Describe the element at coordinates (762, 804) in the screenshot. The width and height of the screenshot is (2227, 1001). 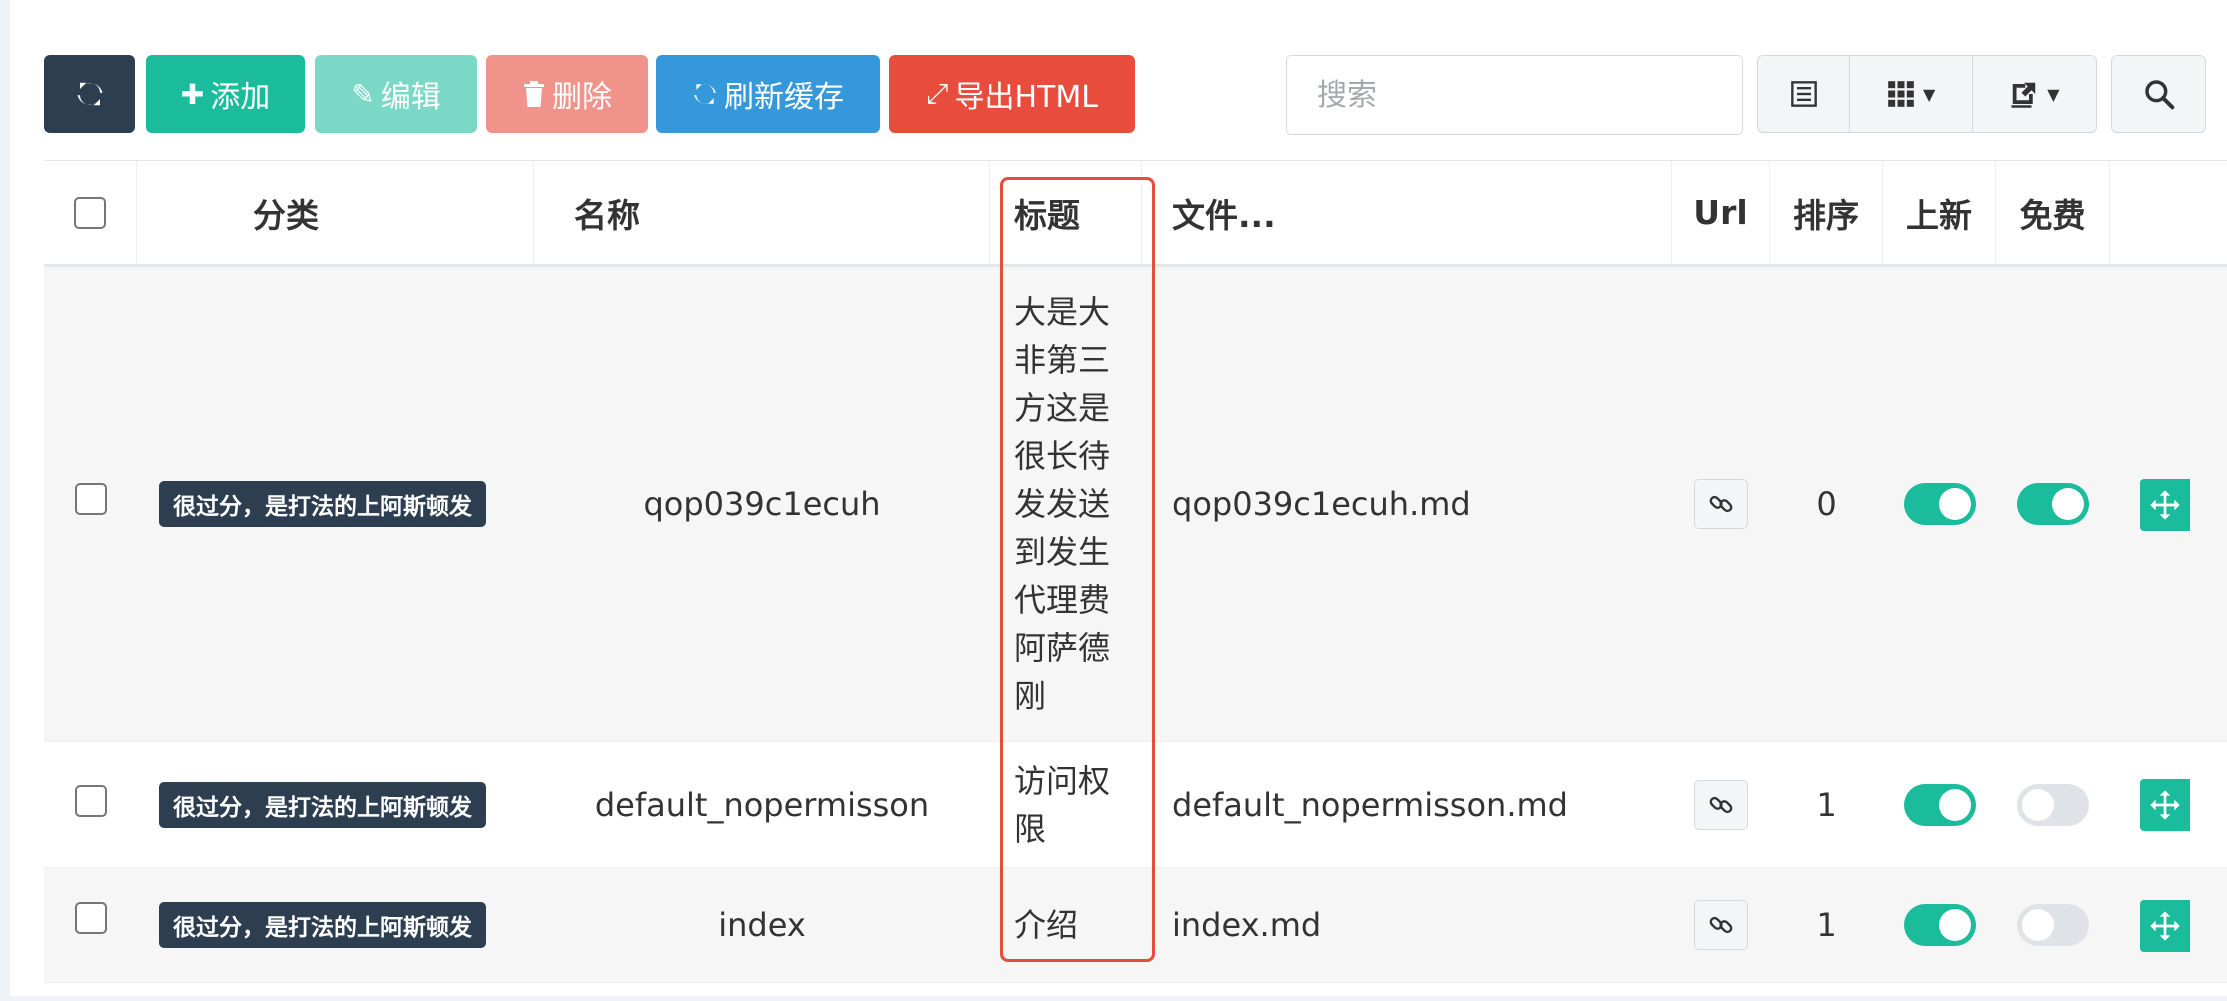
I see `name-cell: default_nopermisson` at that location.